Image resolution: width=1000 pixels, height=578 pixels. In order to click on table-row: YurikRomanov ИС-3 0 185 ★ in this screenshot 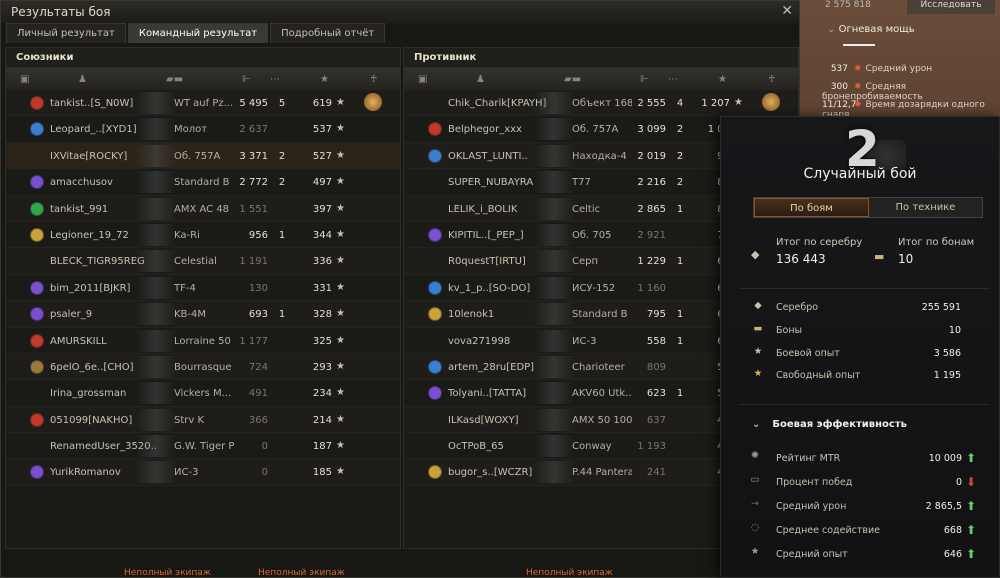, I will do `click(203, 472)`.